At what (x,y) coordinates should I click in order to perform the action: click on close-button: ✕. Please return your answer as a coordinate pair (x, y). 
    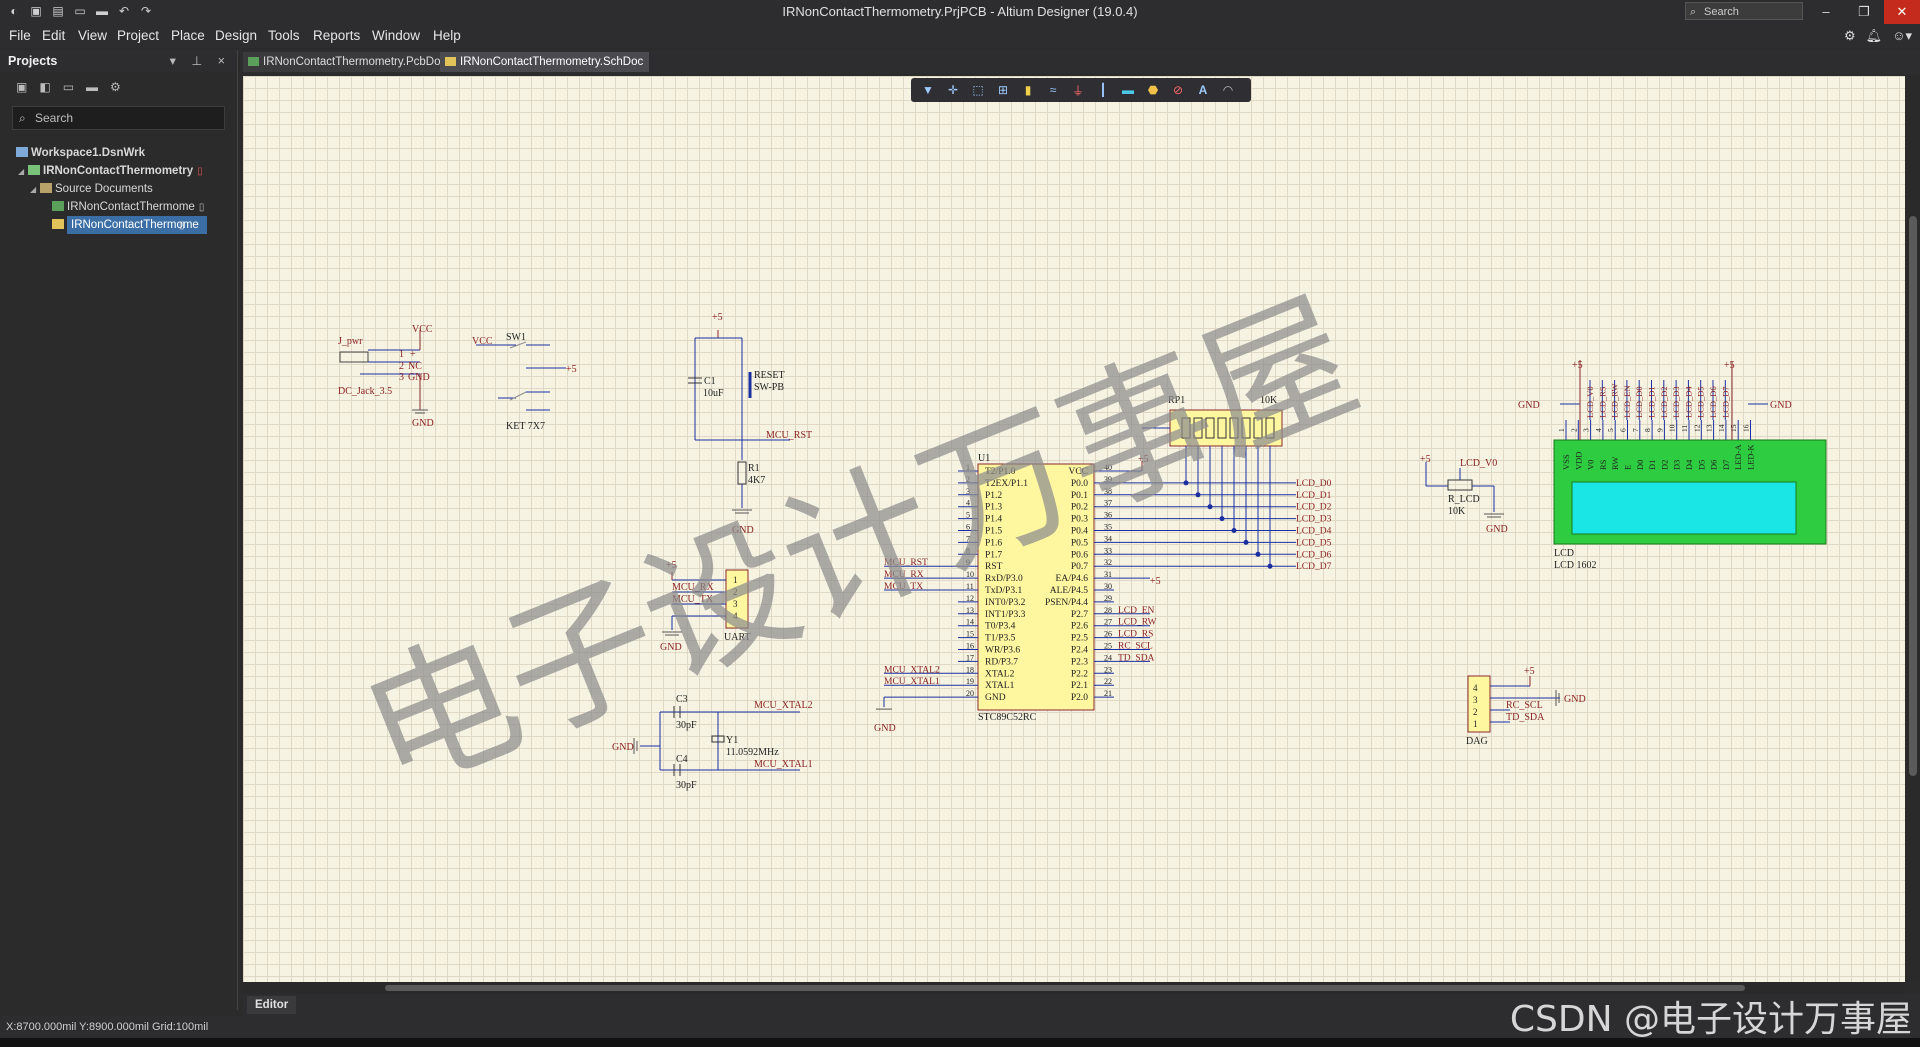
    Looking at the image, I should click on (1902, 12).